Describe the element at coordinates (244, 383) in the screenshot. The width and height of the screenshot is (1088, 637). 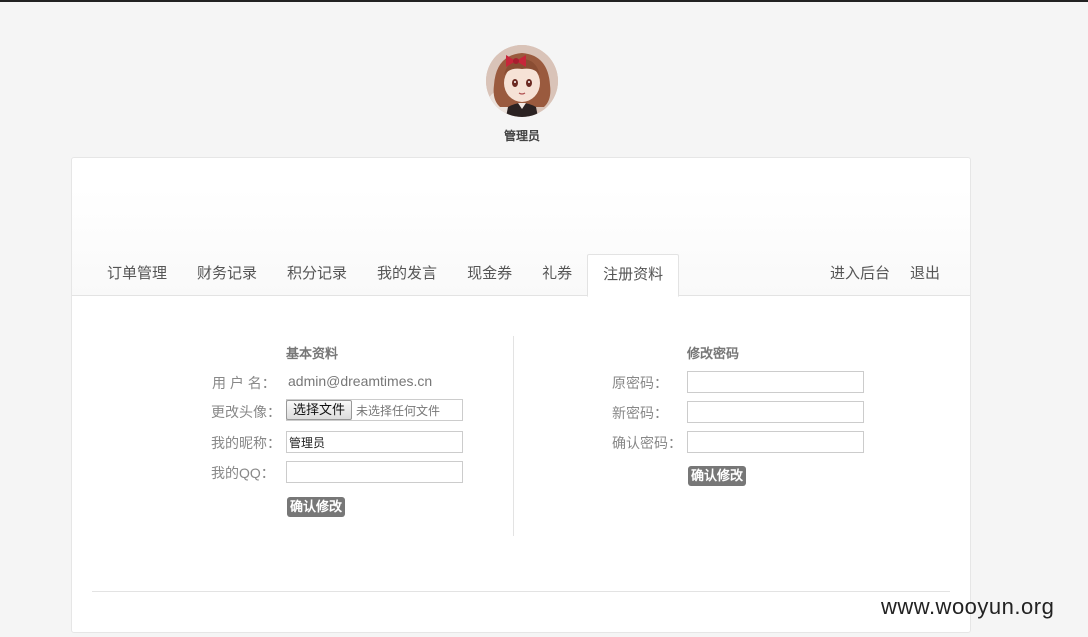
I see `username-label: 用 户 名：` at that location.